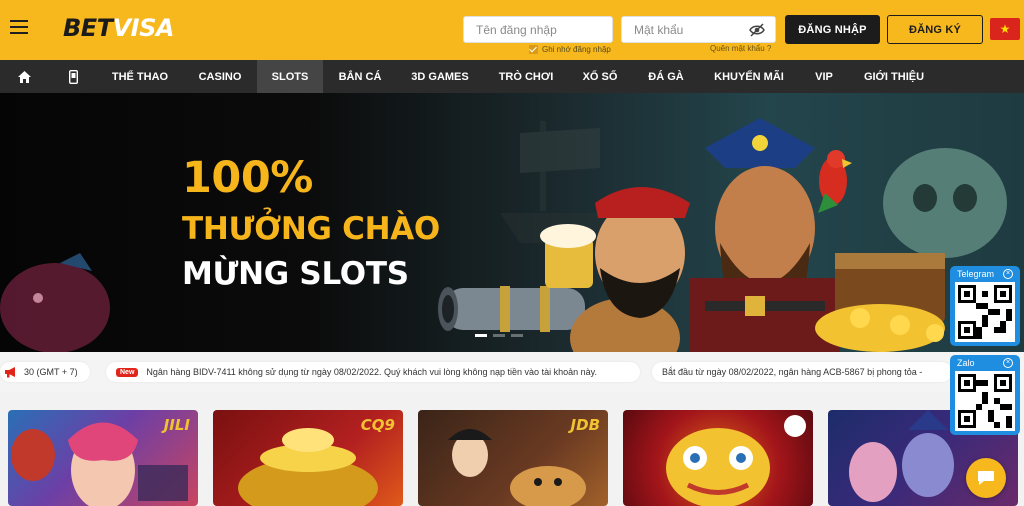 The width and height of the screenshot is (1024, 506). I want to click on megaphone-icon, so click(10, 372).